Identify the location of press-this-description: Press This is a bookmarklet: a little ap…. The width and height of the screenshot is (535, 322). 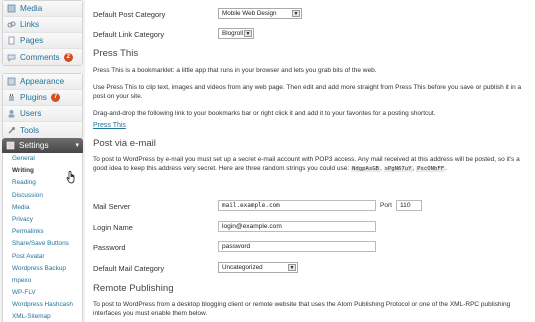
(235, 70).